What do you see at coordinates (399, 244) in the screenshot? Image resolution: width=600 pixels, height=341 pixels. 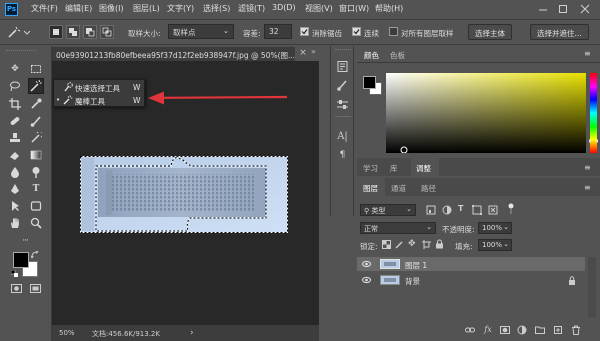 I see `lock-image-icon` at bounding box center [399, 244].